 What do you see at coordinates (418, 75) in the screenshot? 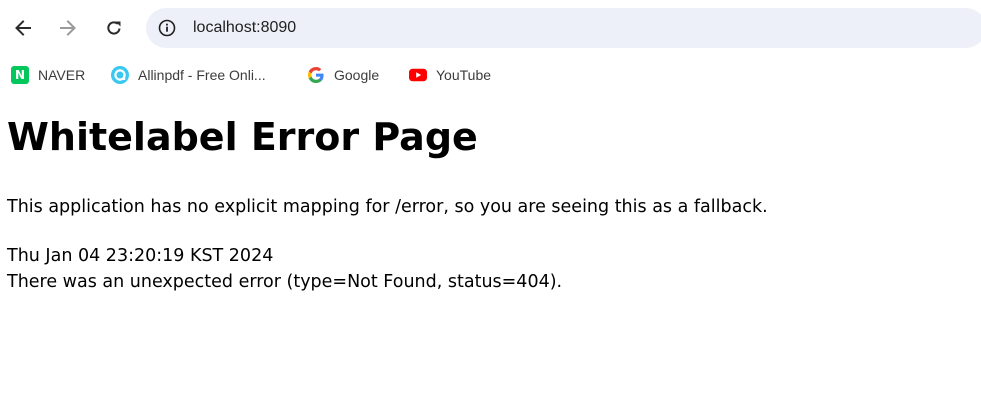
I see `youtube-icon` at bounding box center [418, 75].